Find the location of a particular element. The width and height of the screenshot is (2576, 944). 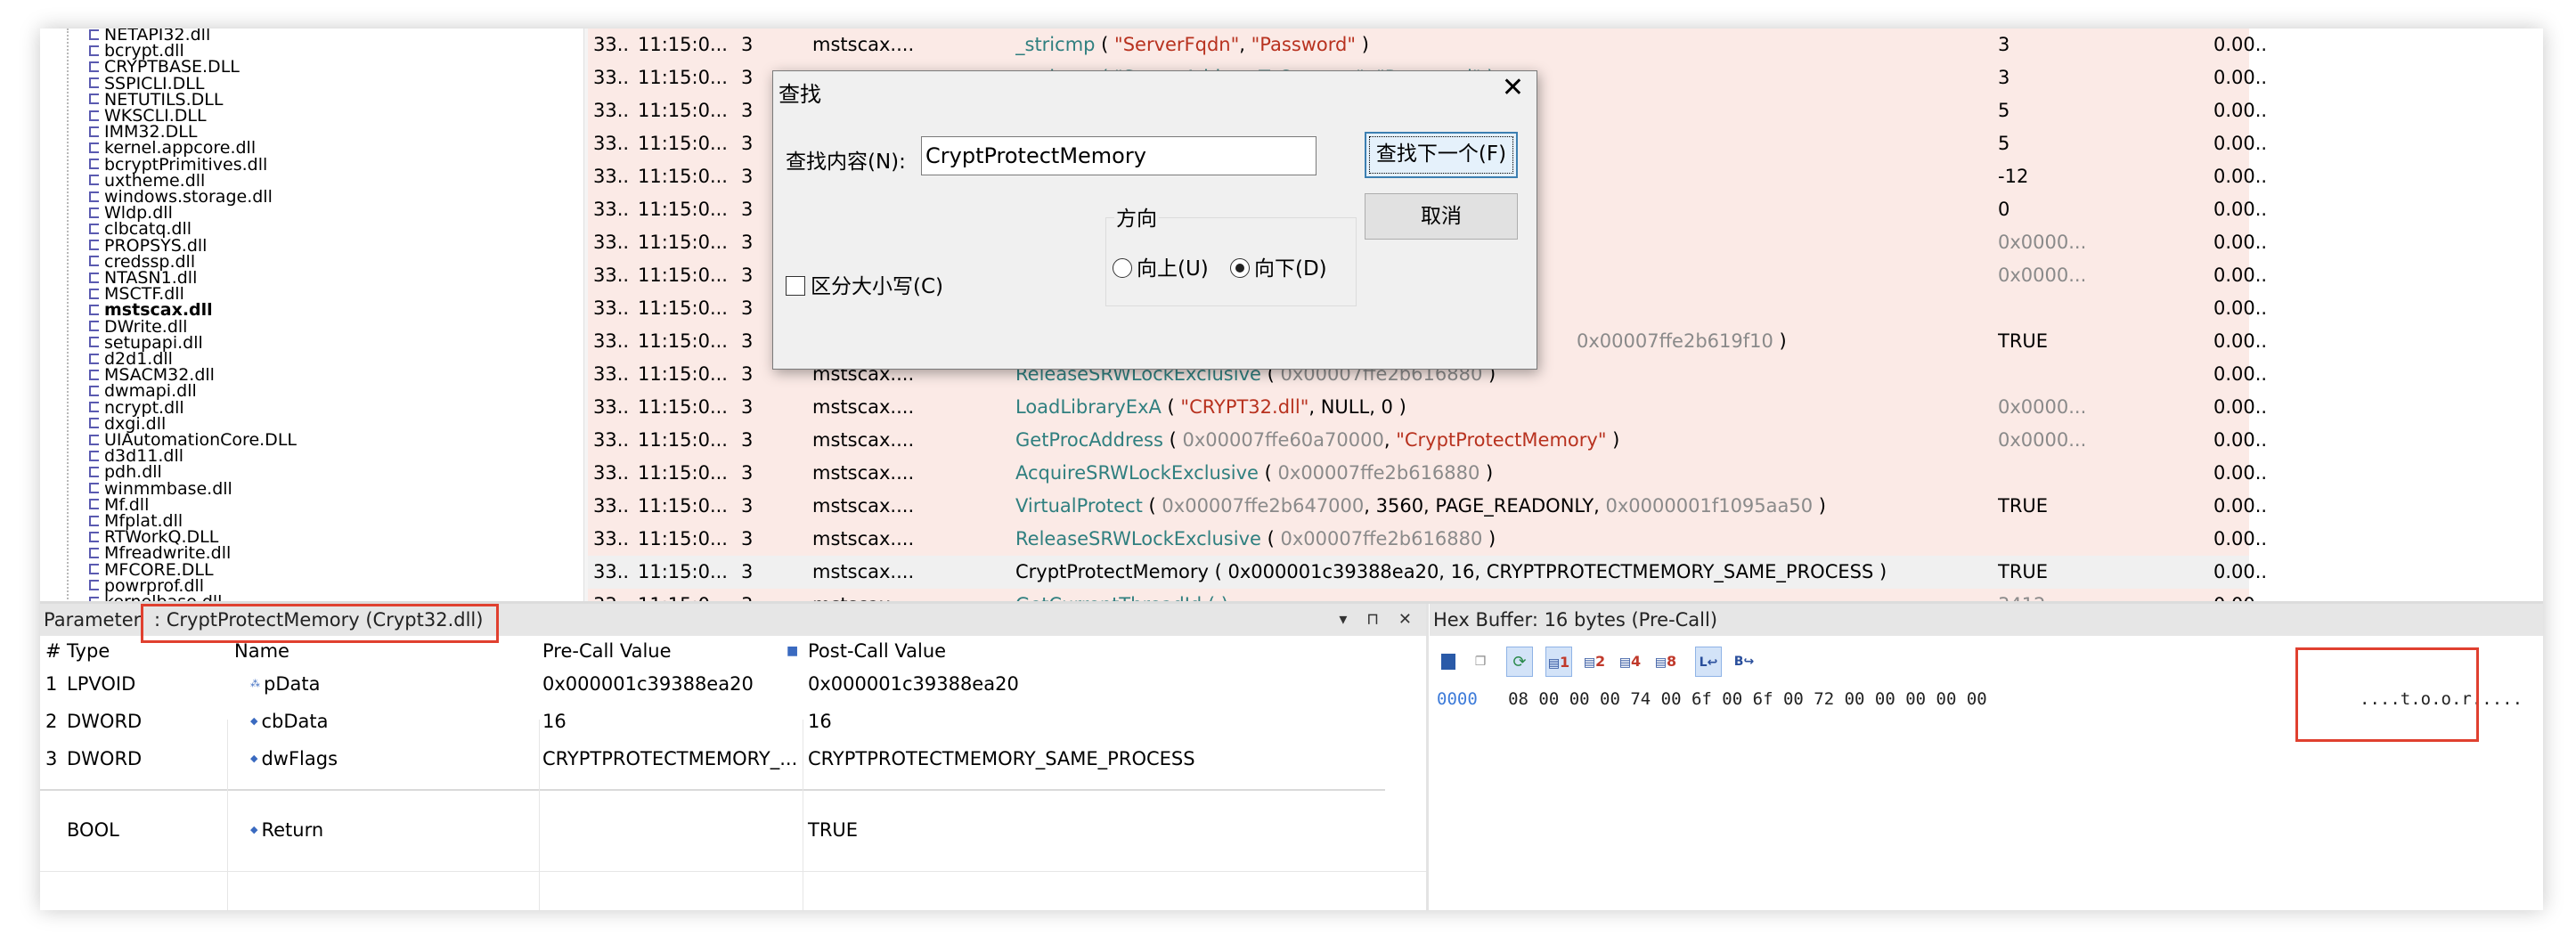

save-icon is located at coordinates (1449, 662).